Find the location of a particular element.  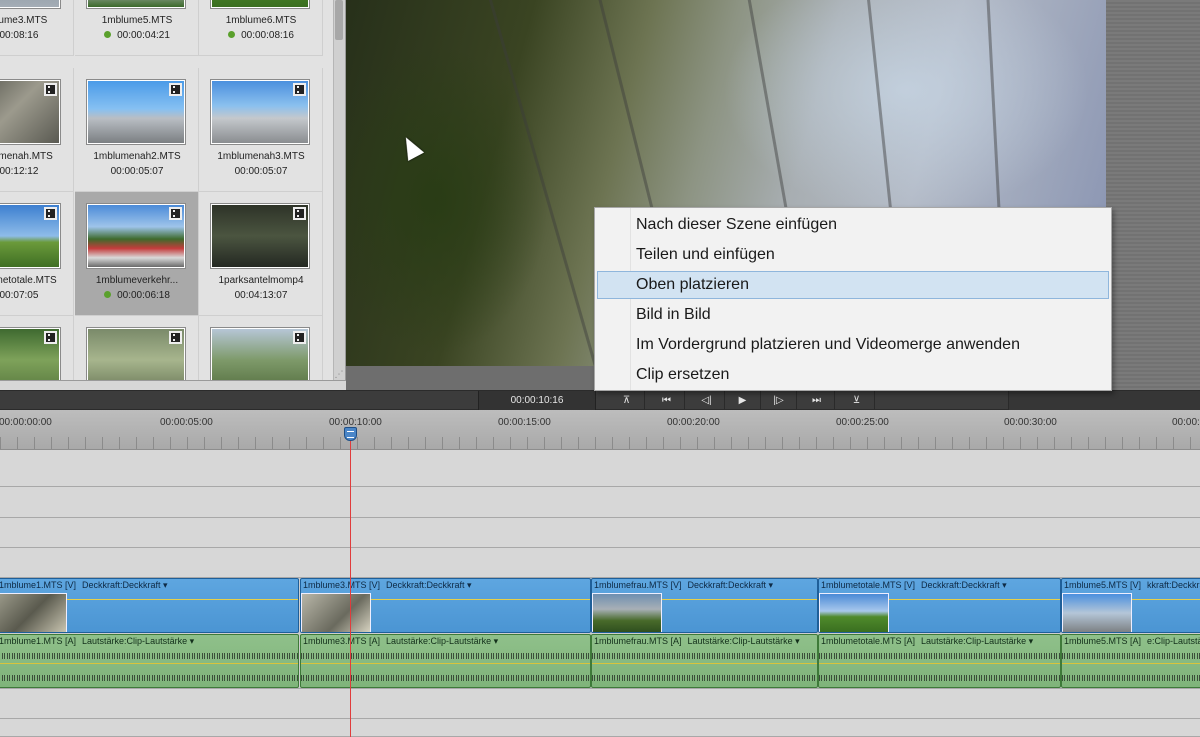

video-clip-label: 1mblume5.MTS [V]kkraft:Deckkraft ▾ is located at coordinates (1132, 585).